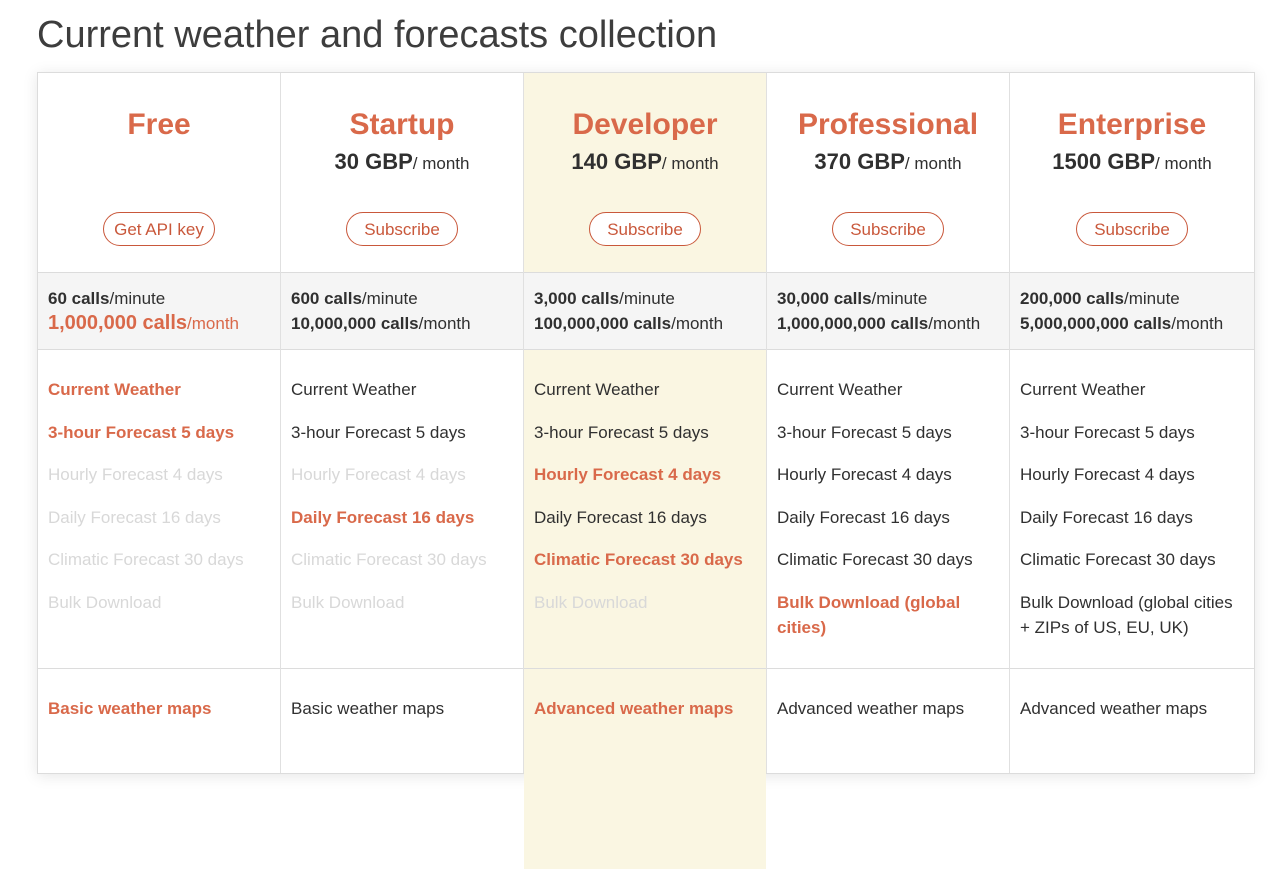  Describe the element at coordinates (402, 124) in the screenshot. I see `plan-name: Startup` at that location.